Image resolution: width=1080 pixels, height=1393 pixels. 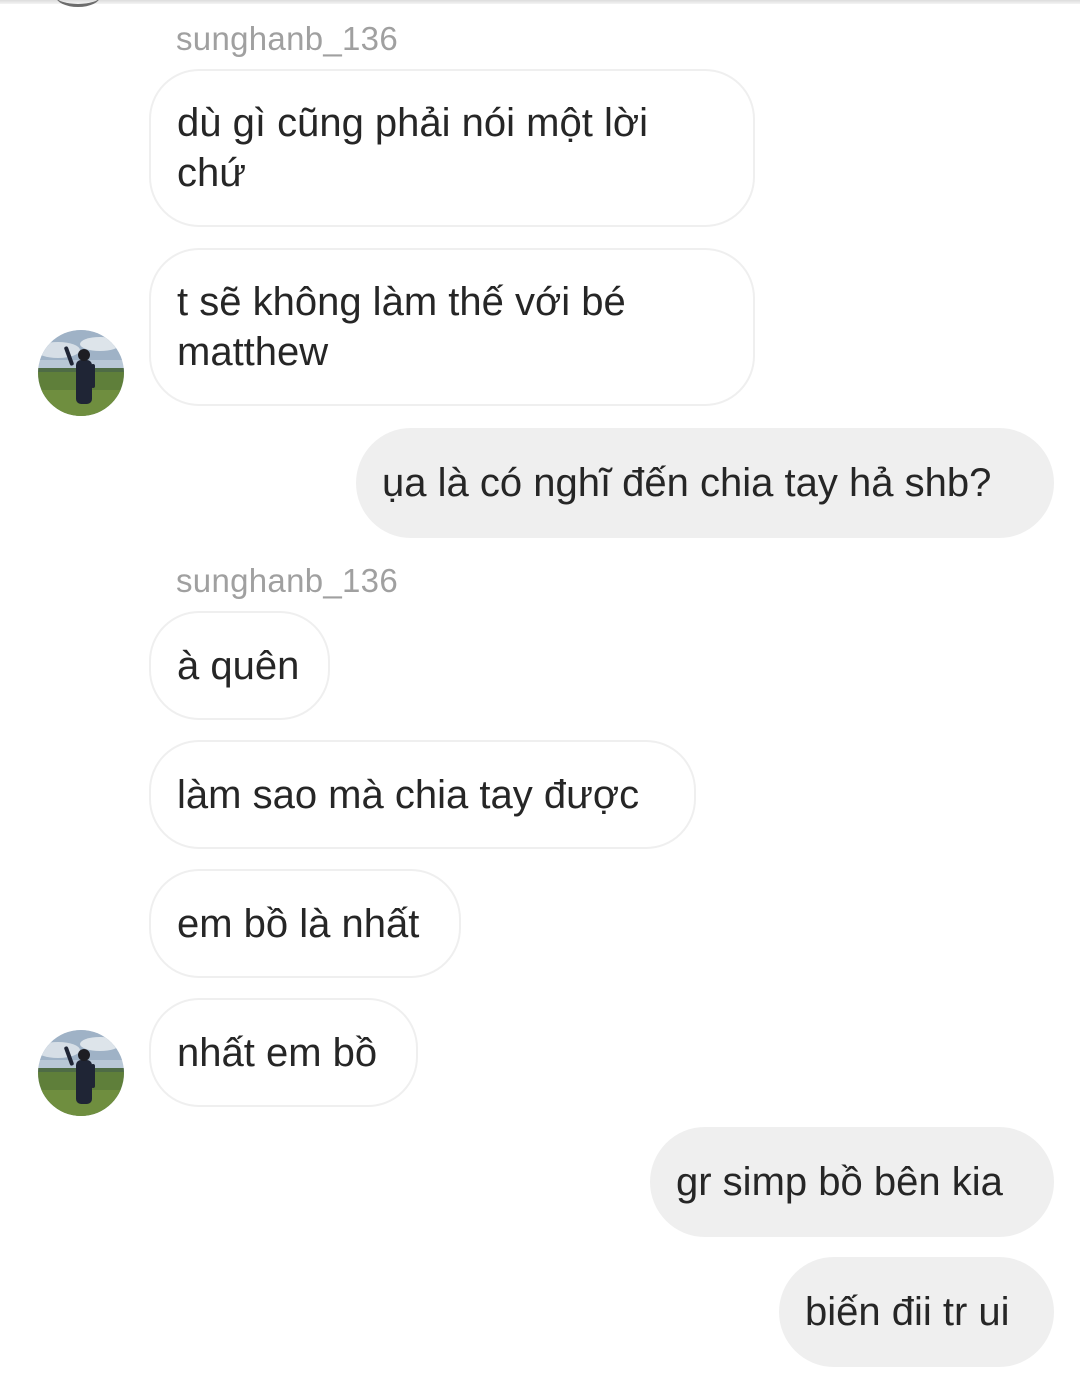 I want to click on incoming-message-bubble: dù gì cũng phải nói một lời chứ, so click(x=452, y=148).